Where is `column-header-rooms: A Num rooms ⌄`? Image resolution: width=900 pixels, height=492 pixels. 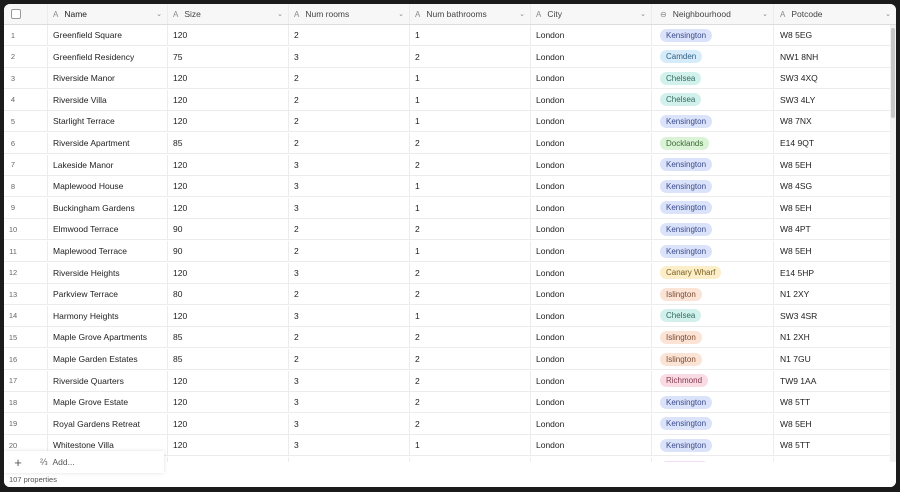
column-header-rooms: A Num rooms ⌄ is located at coordinates (349, 14).